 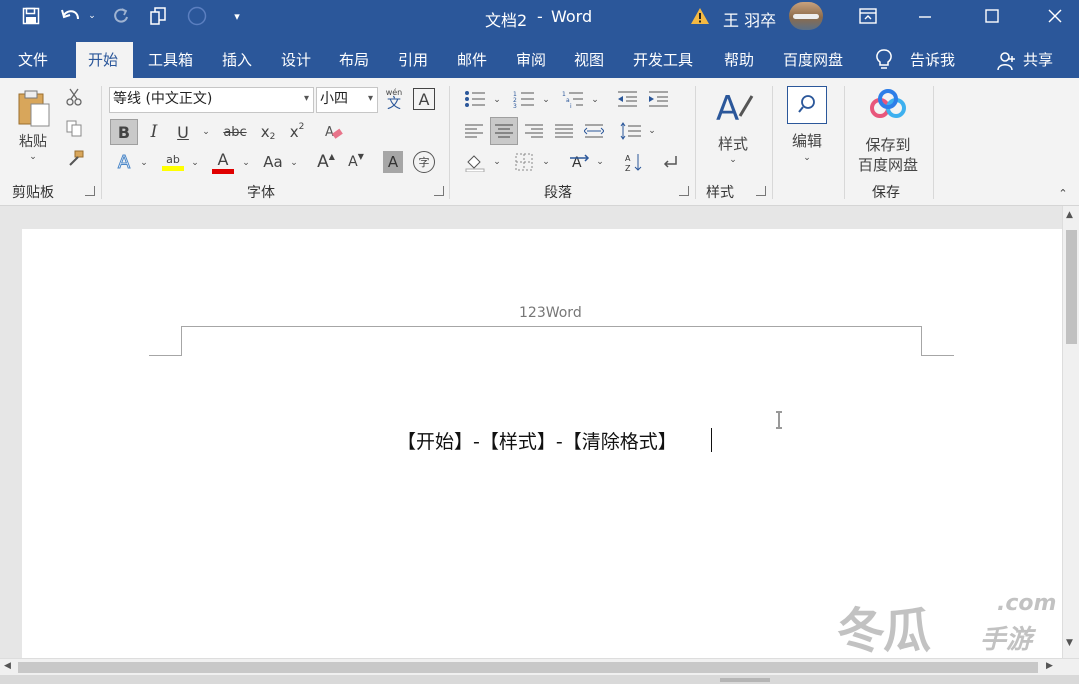 I want to click on redo-icon, so click(x=121, y=16).